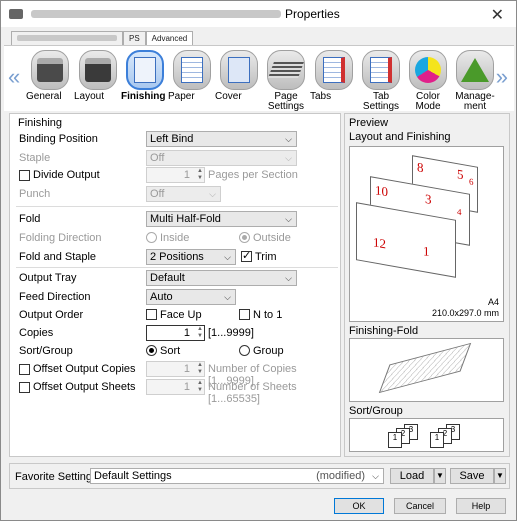 This screenshot has width=517, height=521. I want to click on staple-label: Staple, so click(35, 158).